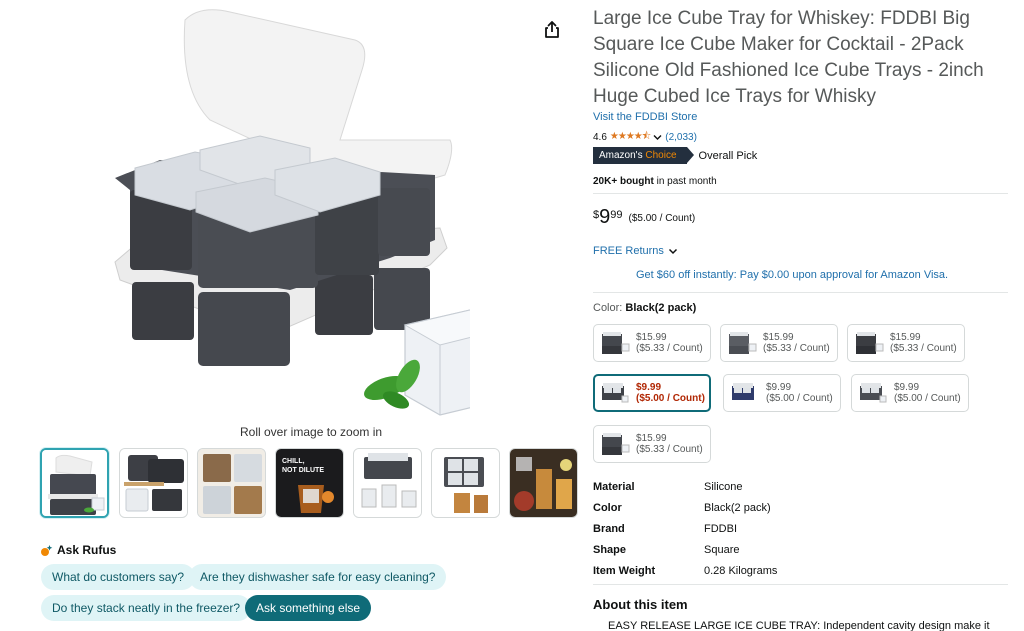  I want to click on price: $ 9 99 ($5.00 / Count), so click(644, 217).